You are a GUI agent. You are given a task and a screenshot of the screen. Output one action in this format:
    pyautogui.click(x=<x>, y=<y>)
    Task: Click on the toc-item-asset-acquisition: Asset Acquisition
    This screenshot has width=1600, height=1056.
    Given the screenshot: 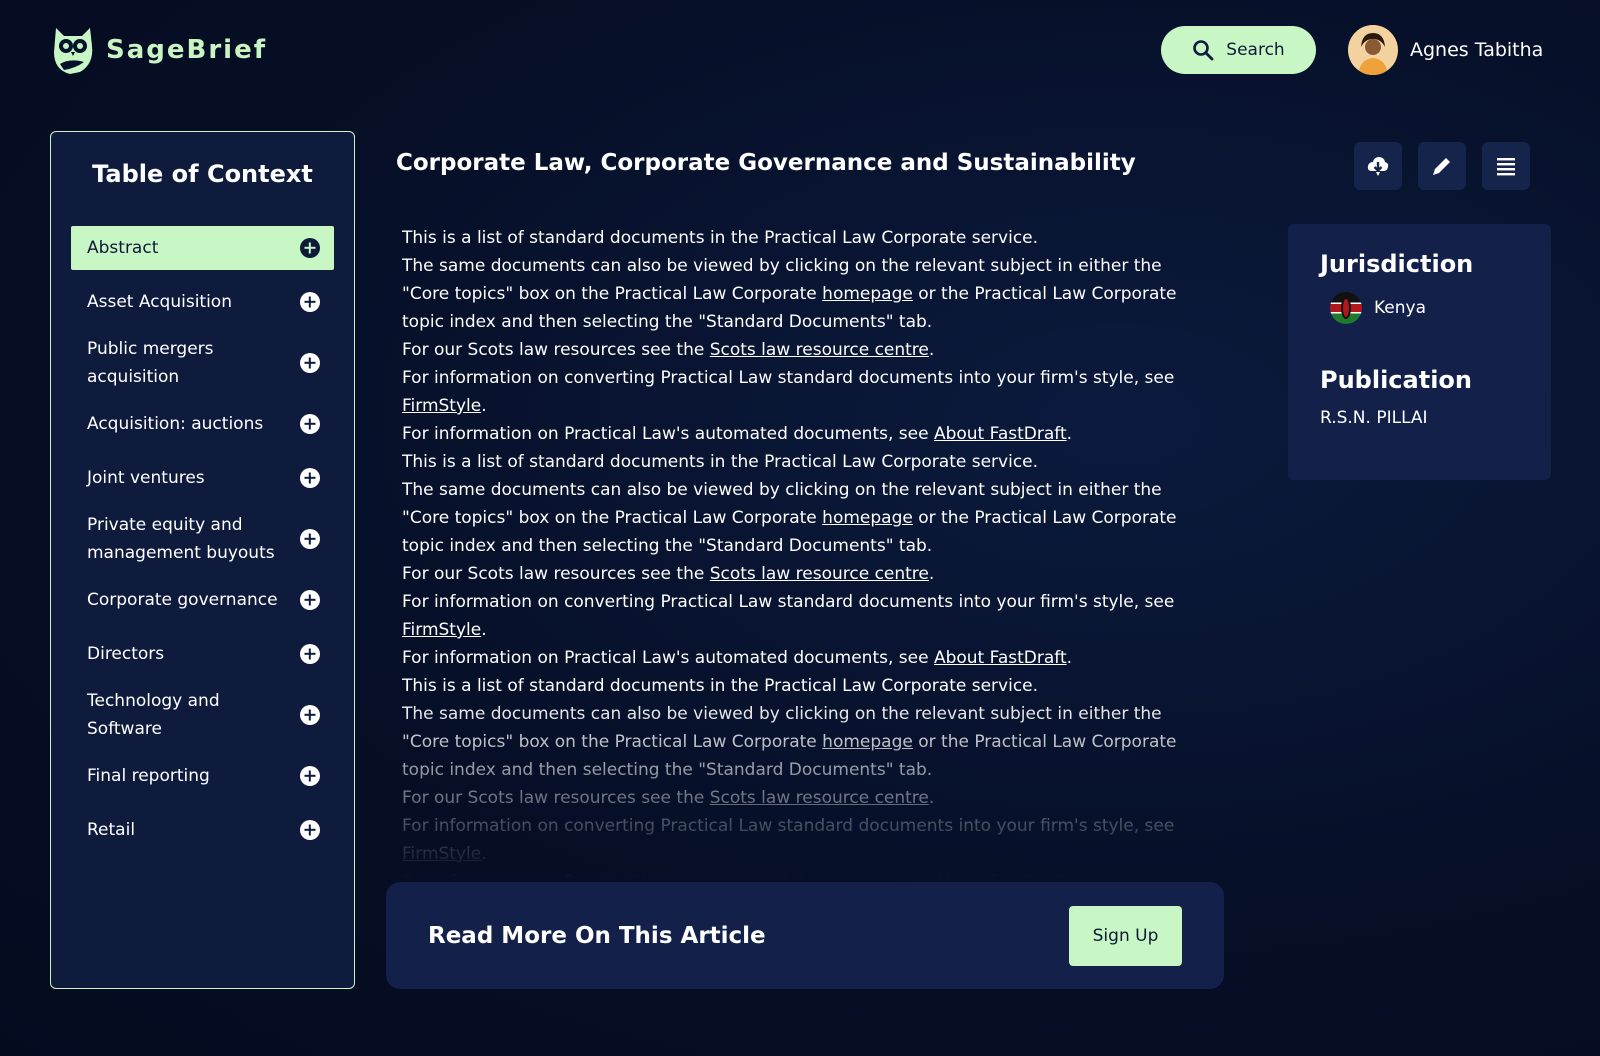 What is the action you would take?
    pyautogui.click(x=202, y=302)
    